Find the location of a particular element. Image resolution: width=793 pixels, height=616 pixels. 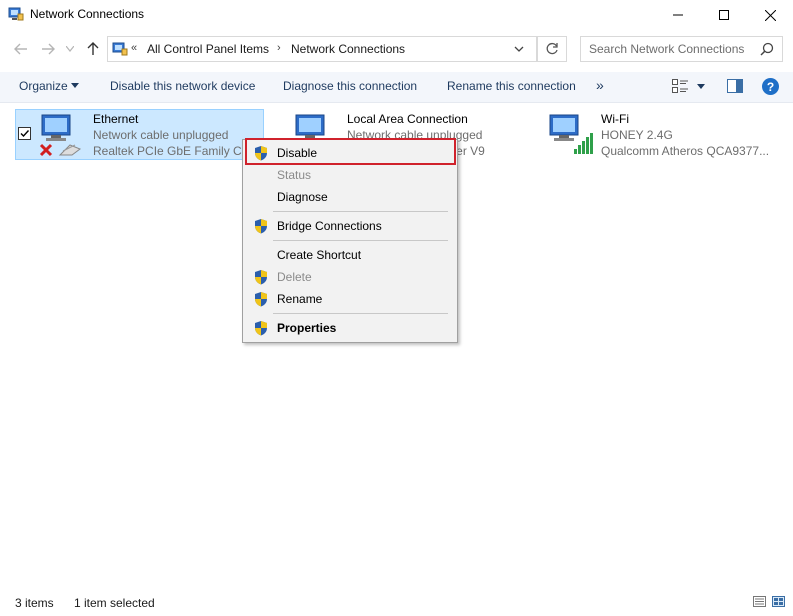

item-checkbox is located at coordinates (24, 133).